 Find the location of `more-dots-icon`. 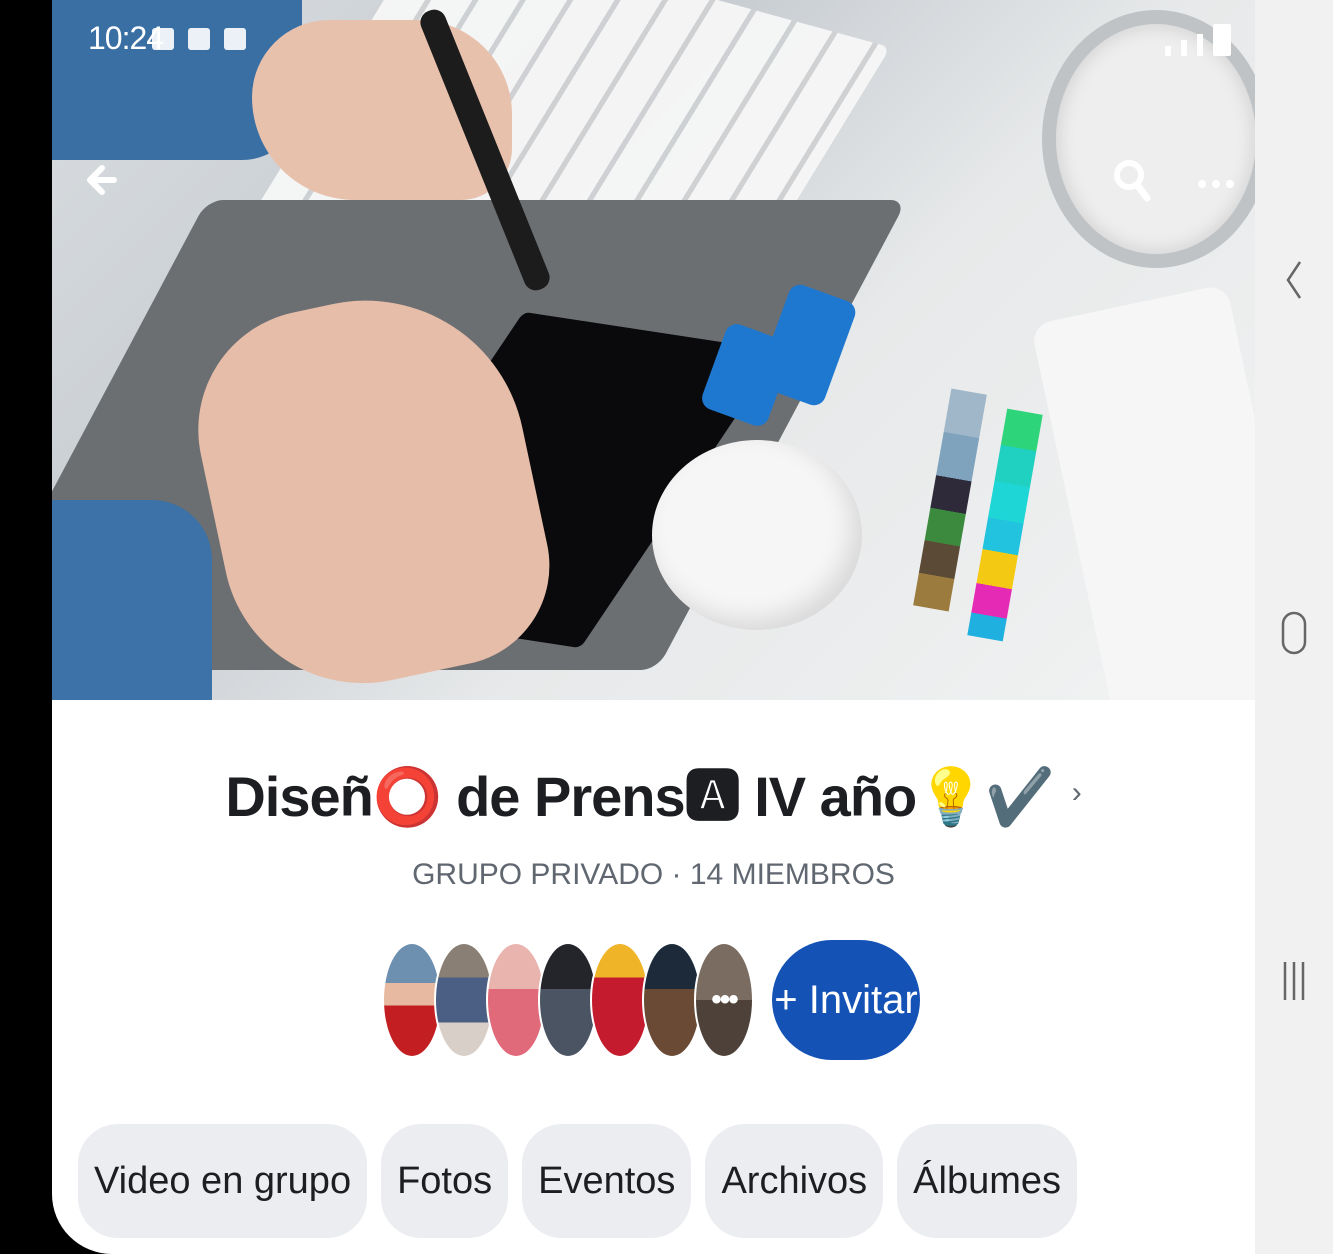

more-dots-icon is located at coordinates (1216, 180).